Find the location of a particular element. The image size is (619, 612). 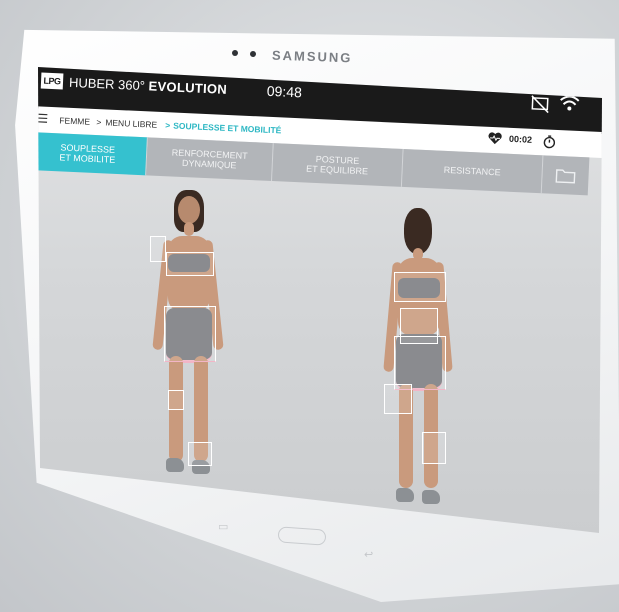

recent-apps-key-icon: ▭ is located at coordinates (223, 526).